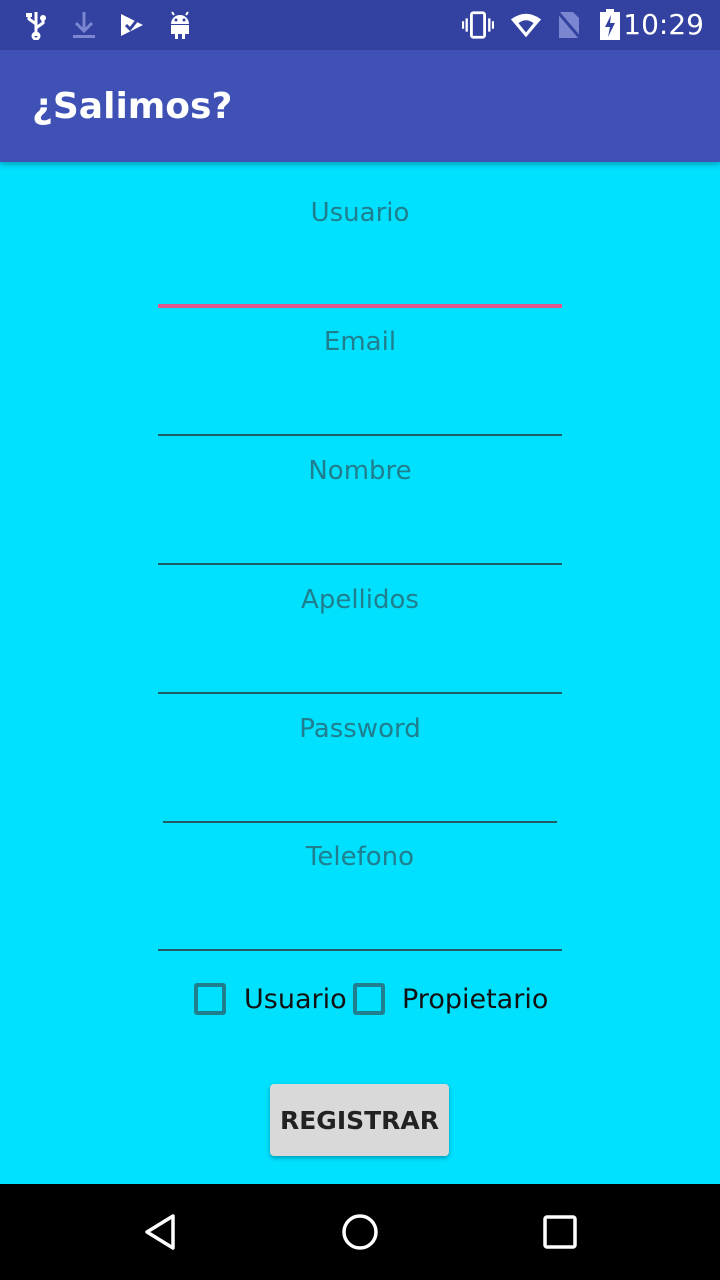  I want to click on recents-icon, so click(560, 1232).